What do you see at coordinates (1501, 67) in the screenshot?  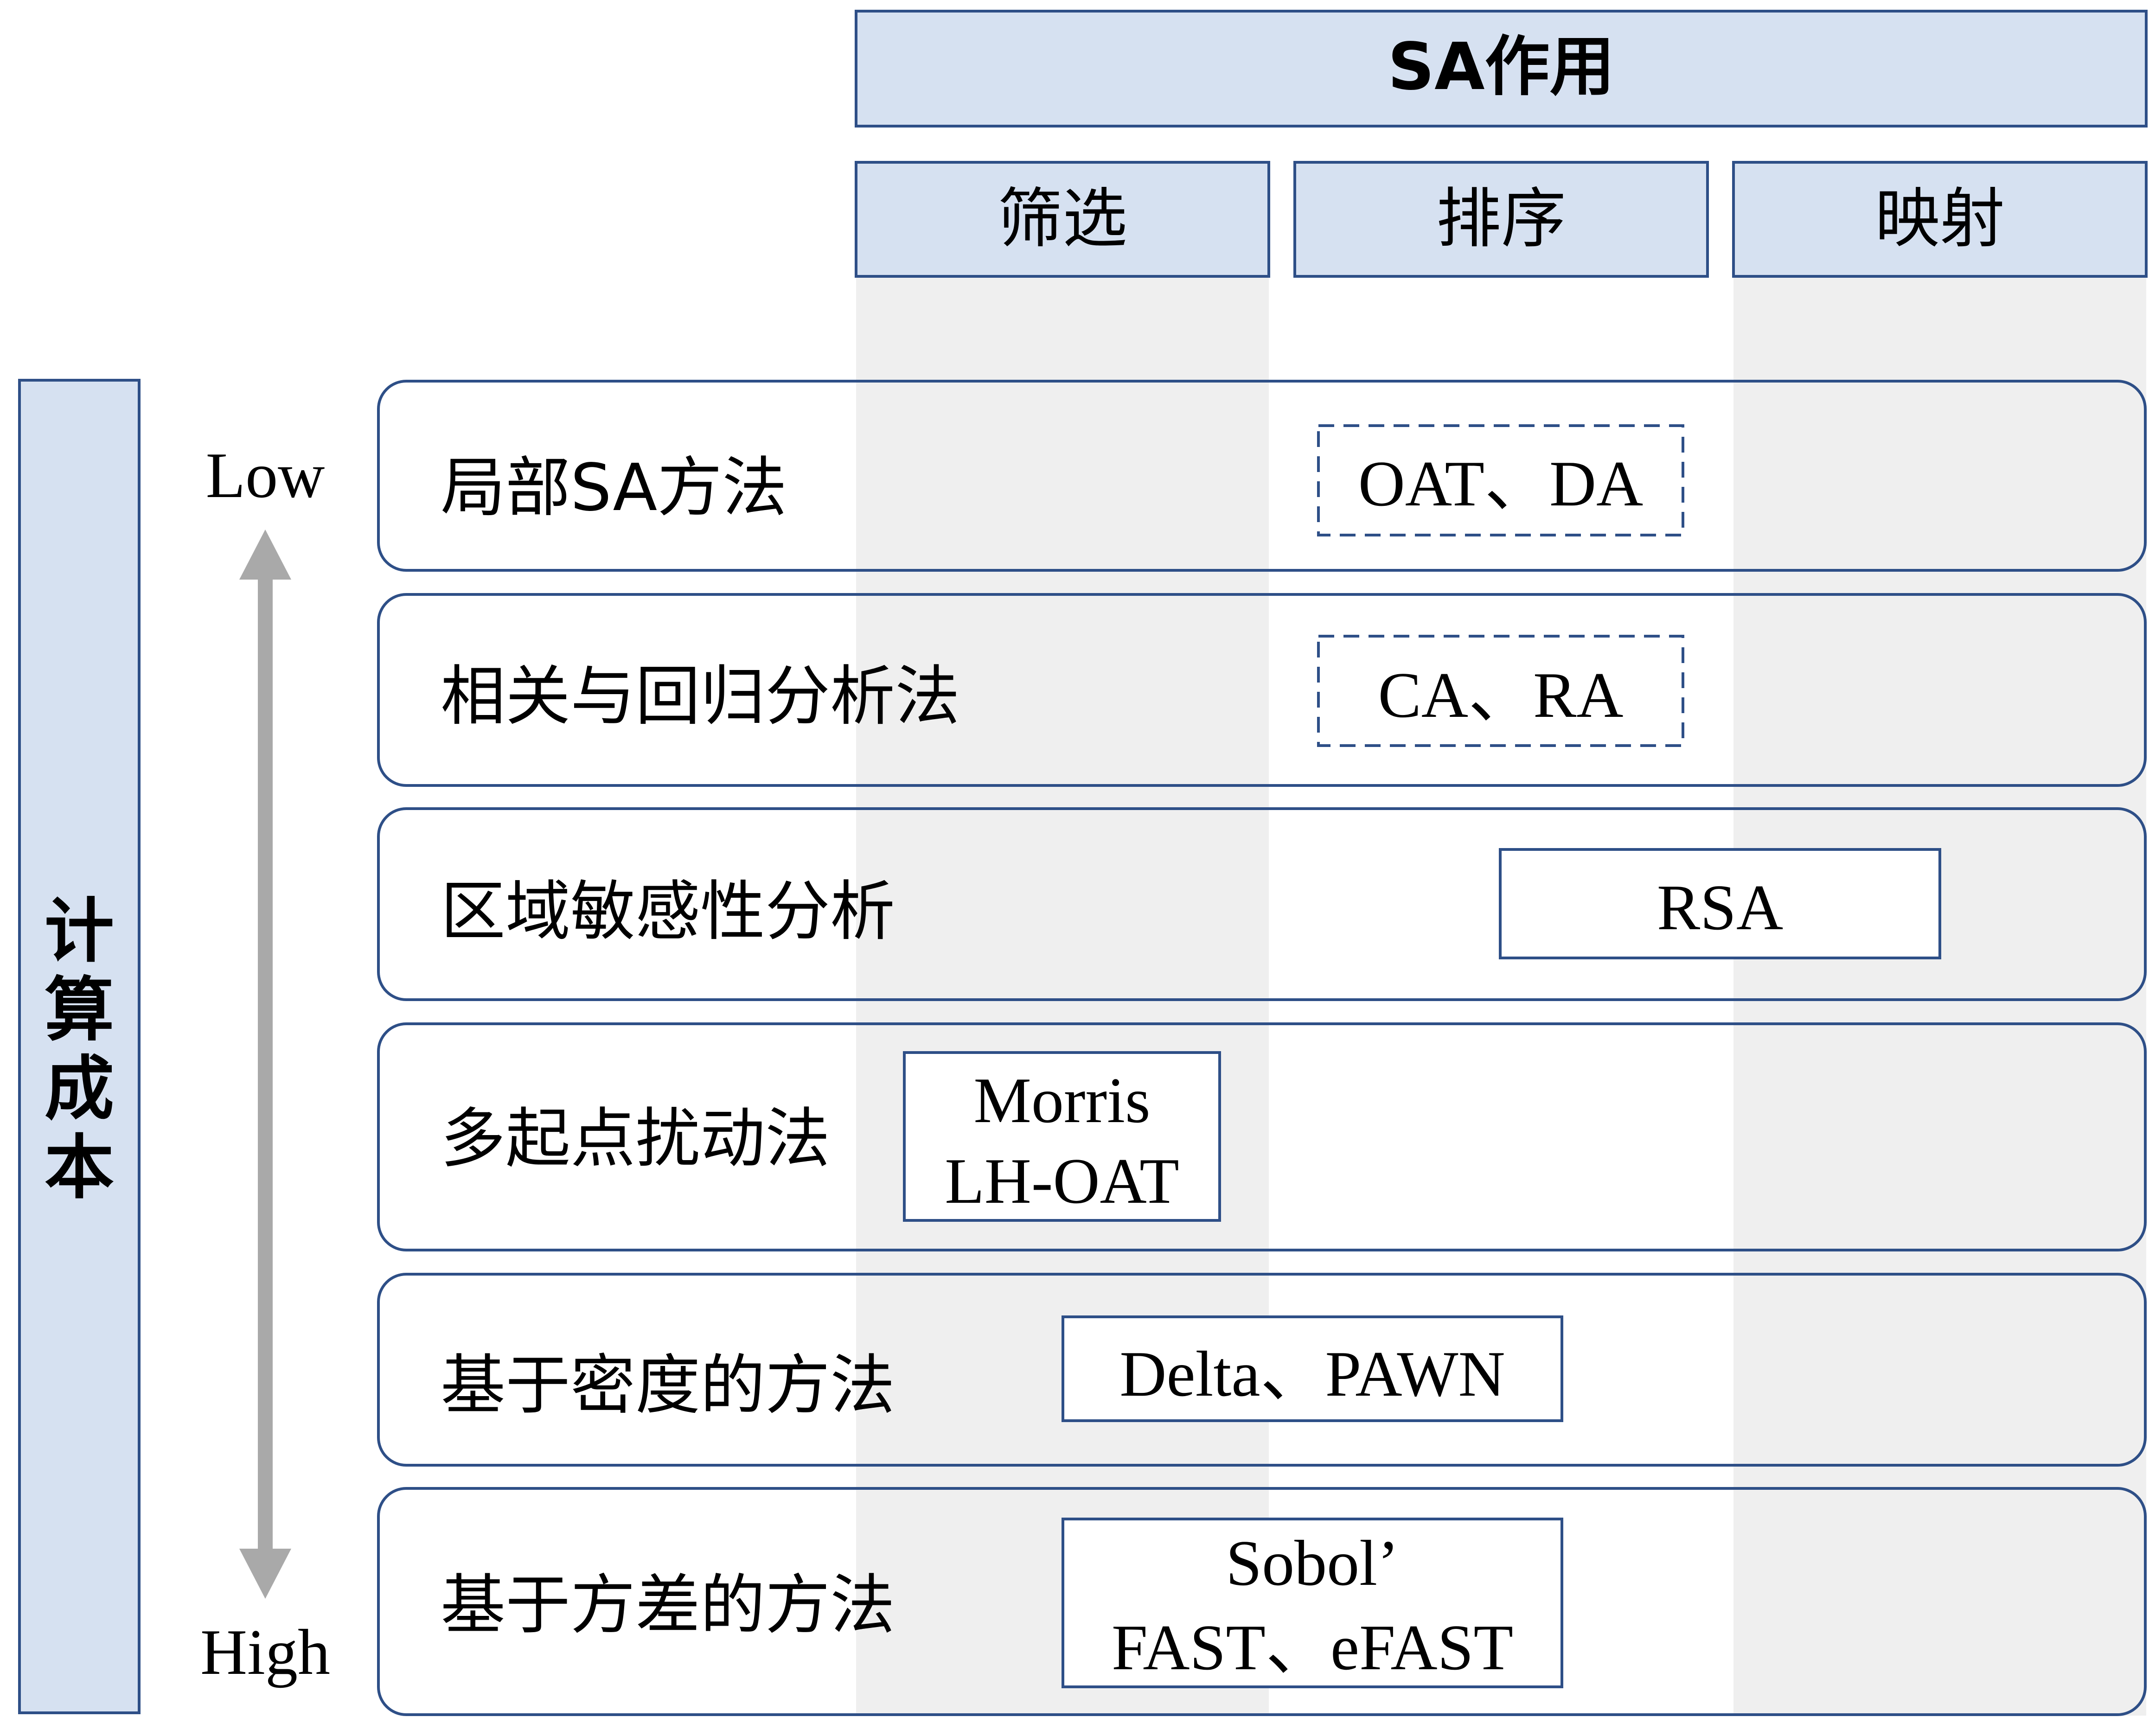 I see `header-title: SA作用` at bounding box center [1501, 67].